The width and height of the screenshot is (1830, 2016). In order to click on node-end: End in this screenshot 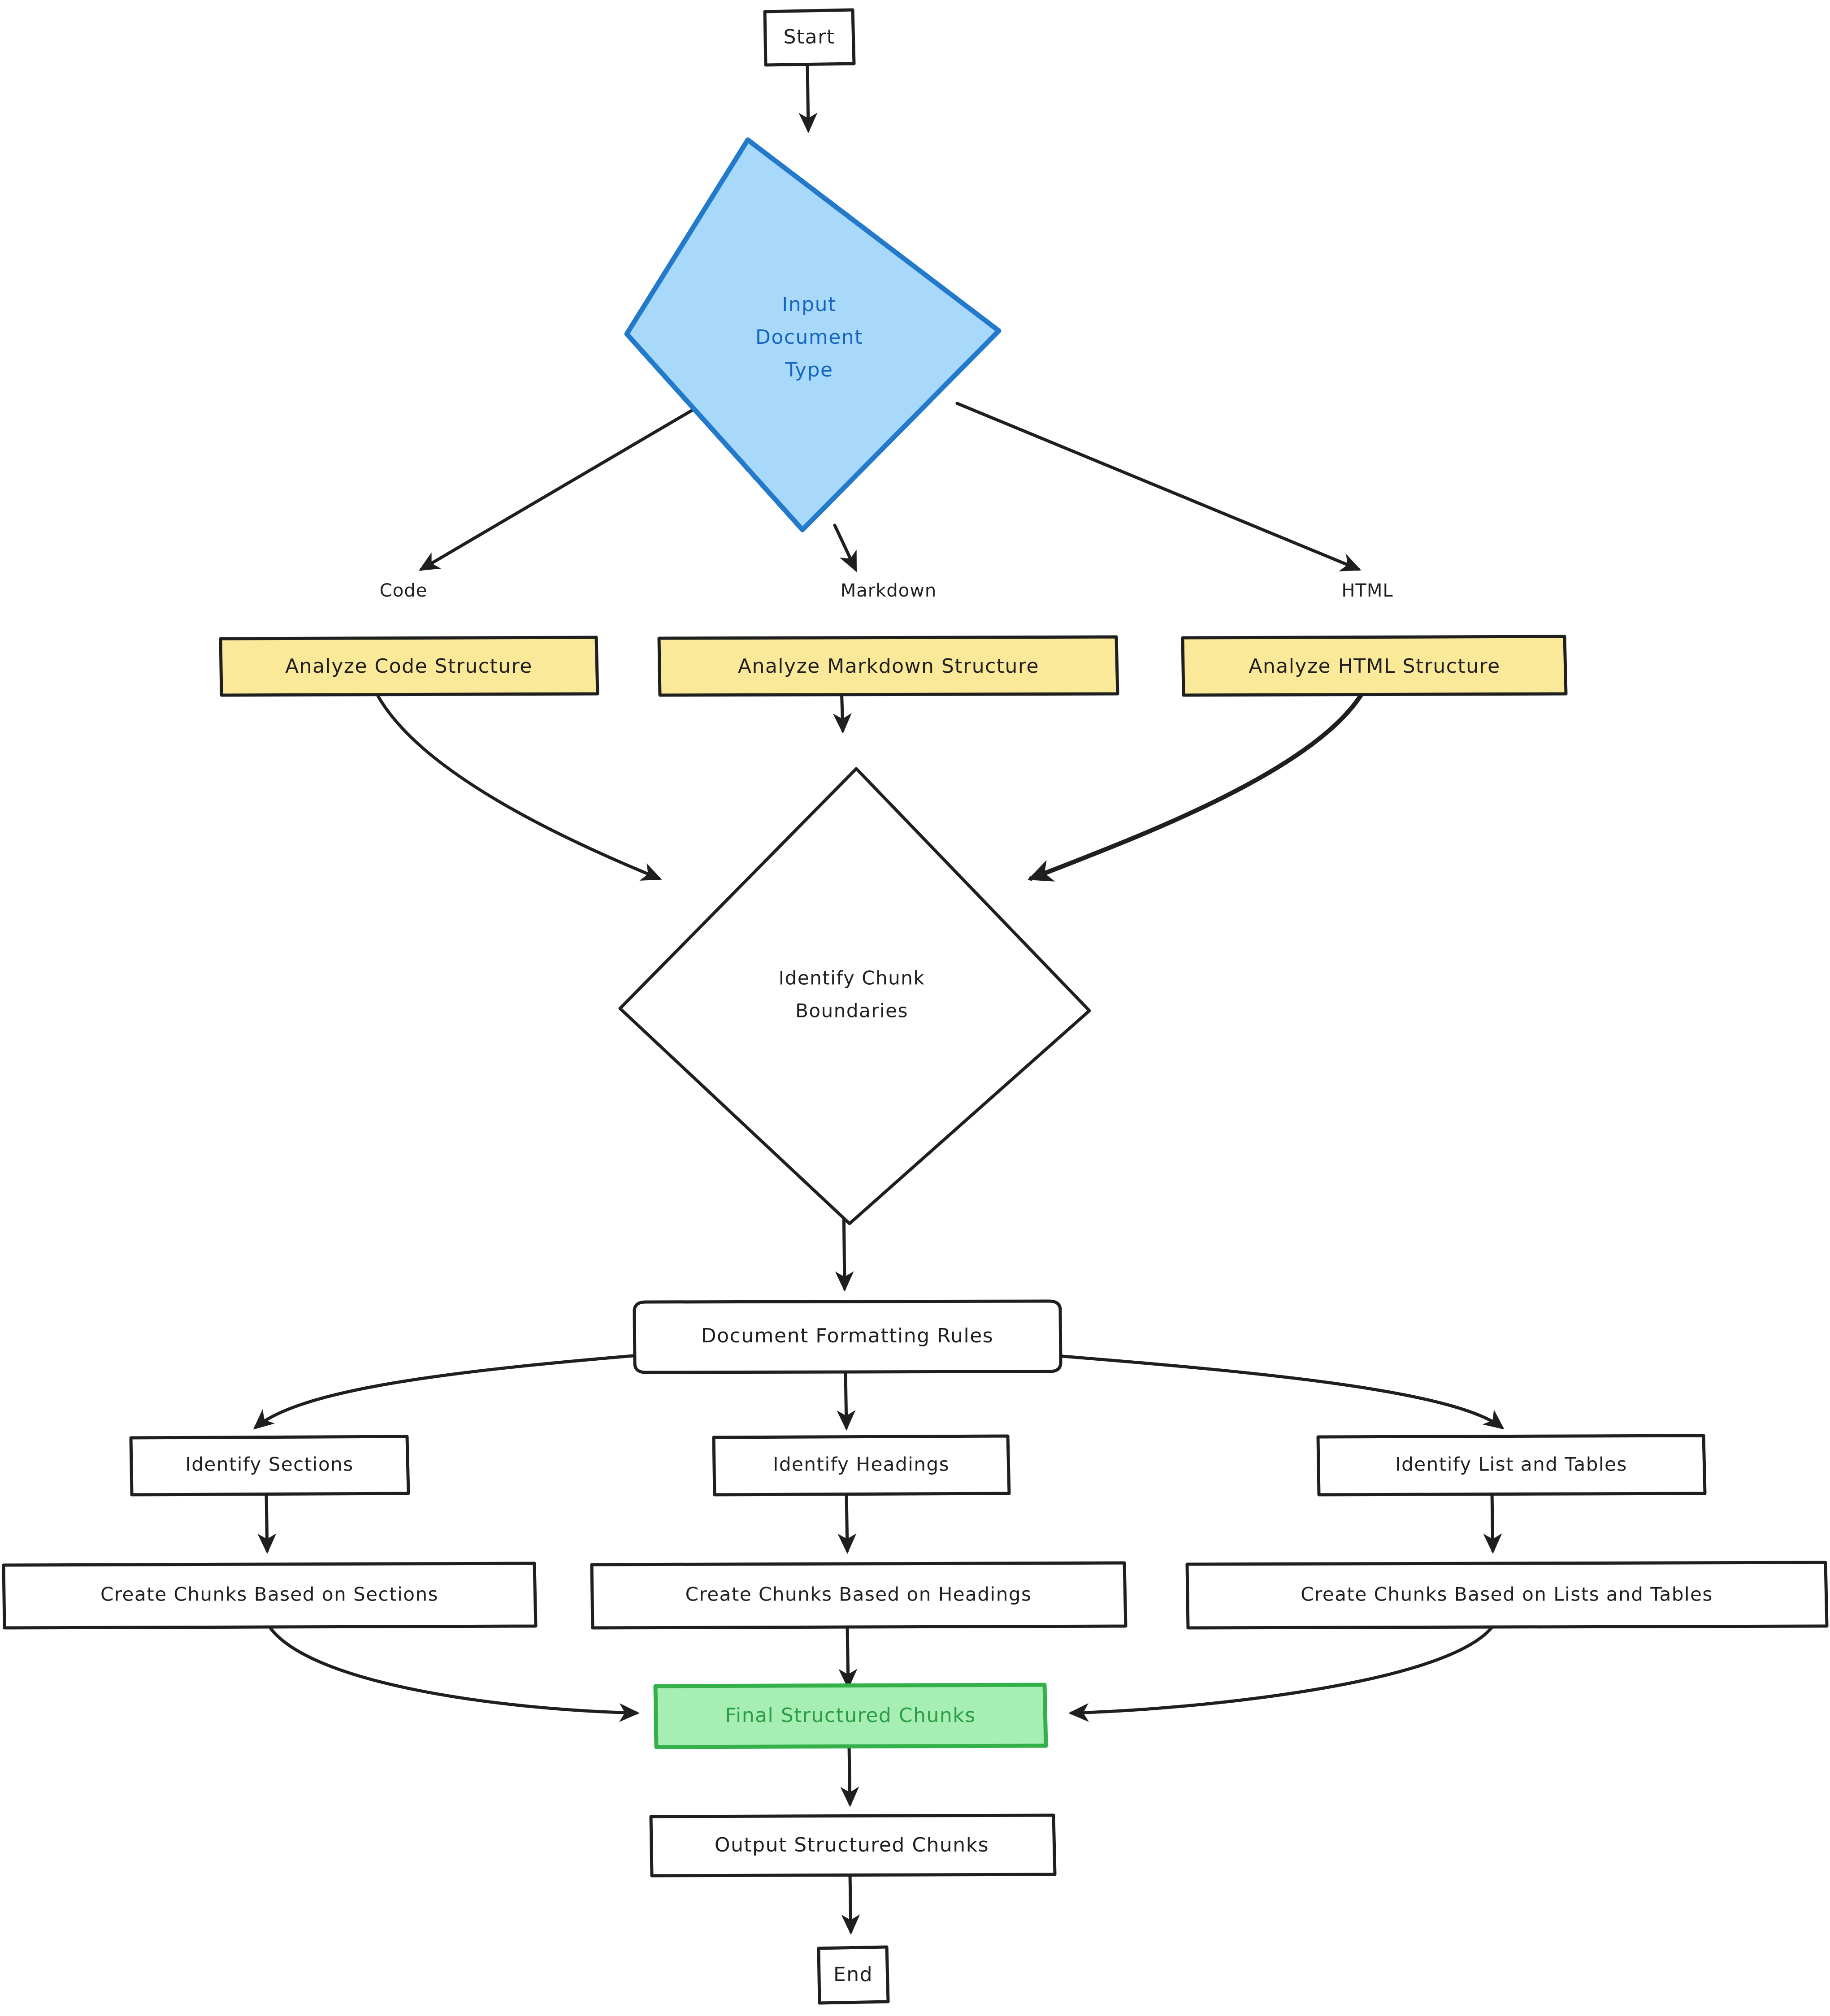, I will do `click(853, 1975)`.